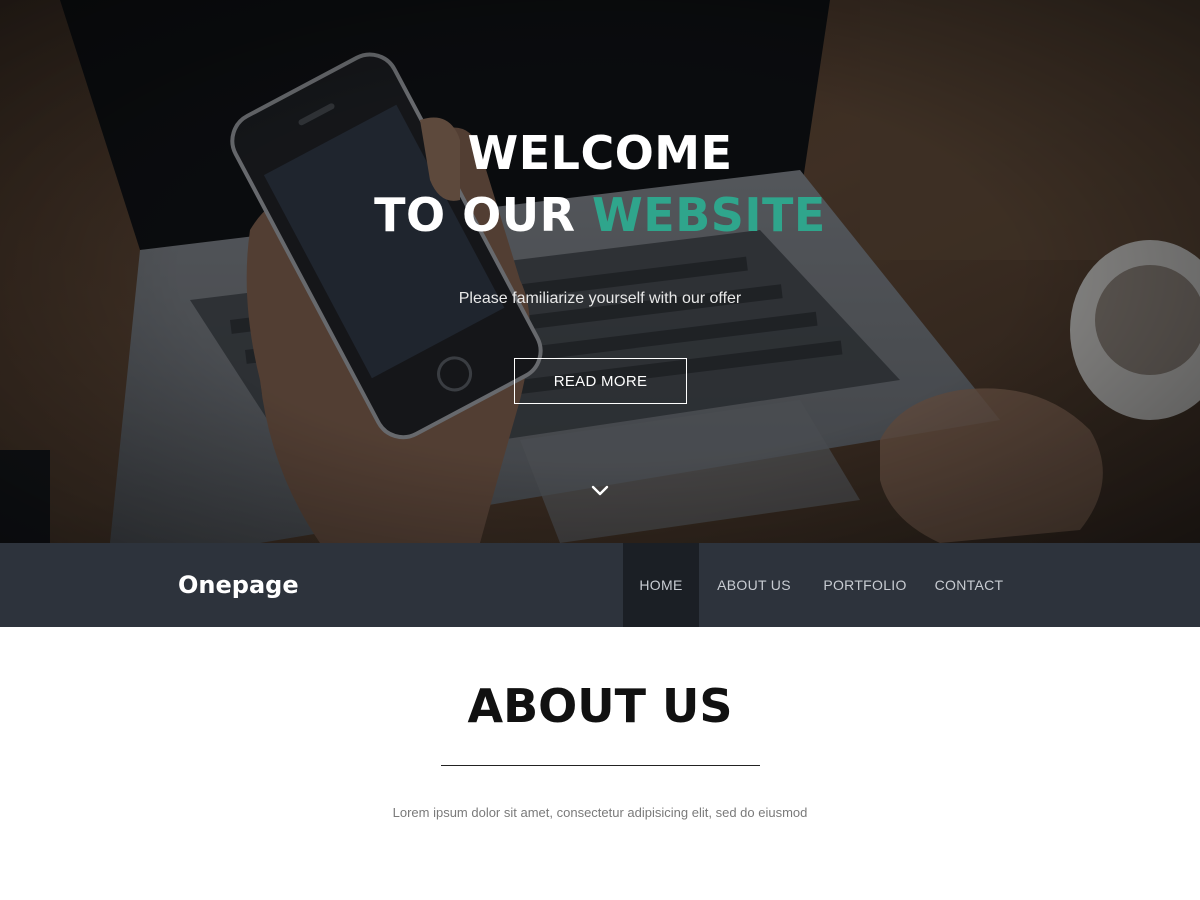  Describe the element at coordinates (600, 153) in the screenshot. I see `hero-title-line1: WELCOME` at that location.